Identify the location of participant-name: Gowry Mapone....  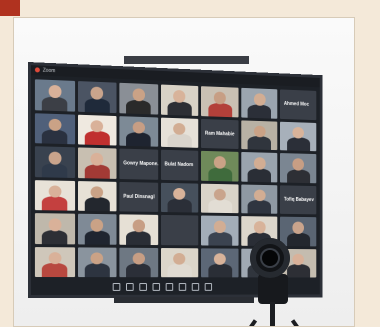
(140, 164).